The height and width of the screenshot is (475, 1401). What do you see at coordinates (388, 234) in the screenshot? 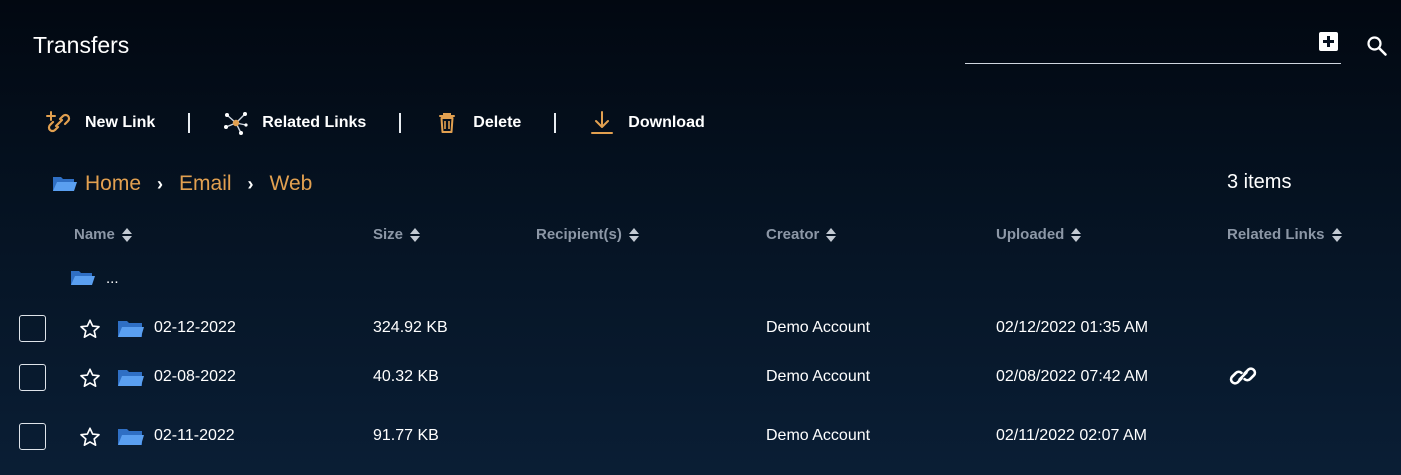
I see `column-header-label: Size` at bounding box center [388, 234].